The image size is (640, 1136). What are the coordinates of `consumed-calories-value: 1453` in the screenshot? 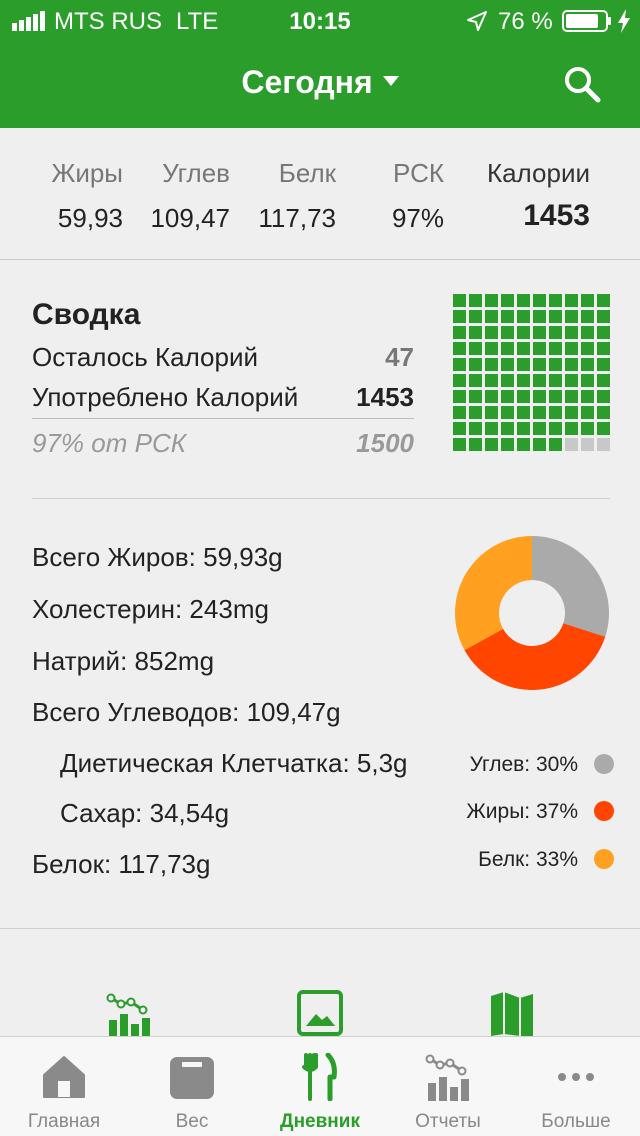 It's located at (385, 397).